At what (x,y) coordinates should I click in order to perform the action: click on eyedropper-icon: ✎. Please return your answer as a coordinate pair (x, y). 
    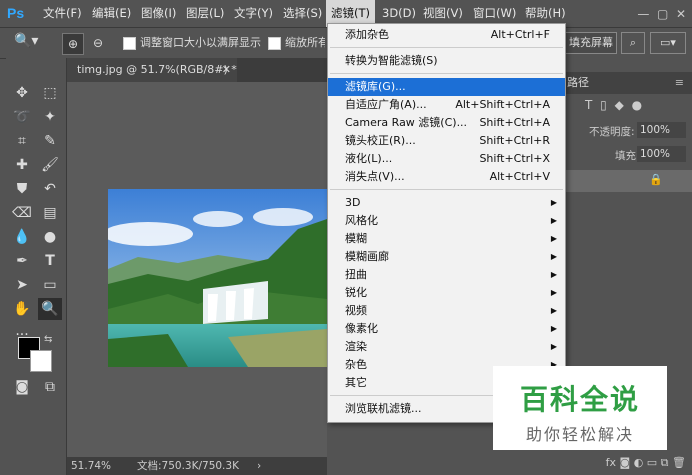
    Looking at the image, I should click on (50, 141).